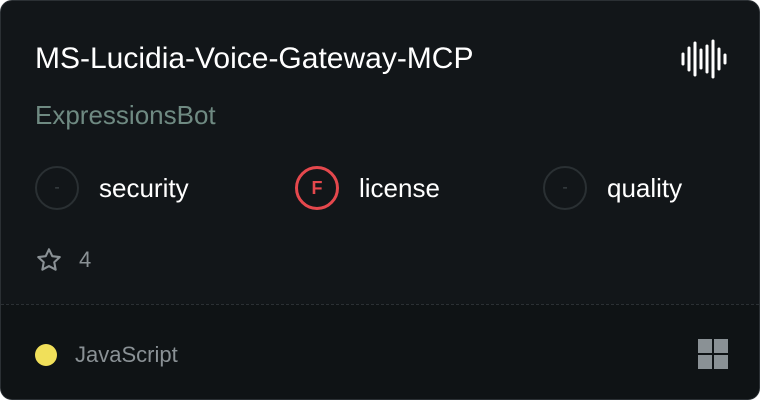 The height and width of the screenshot is (400, 760). Describe the element at coordinates (46, 355) in the screenshot. I see `language-color-dot` at that location.